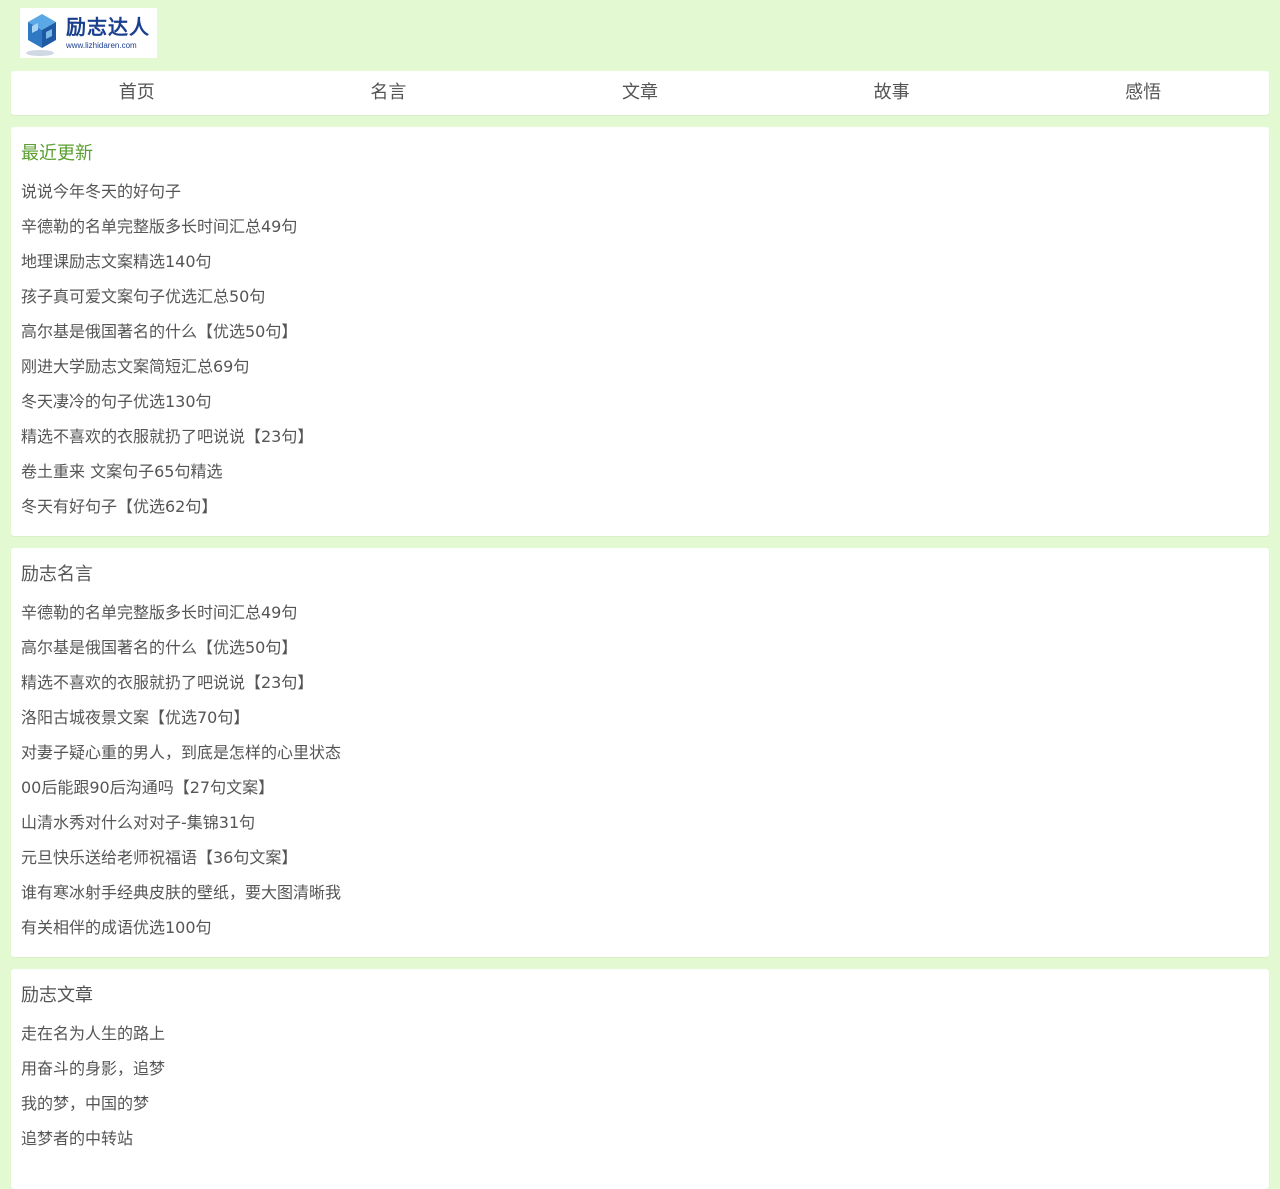 The height and width of the screenshot is (1189, 1280). What do you see at coordinates (101, 191) in the screenshot?
I see `article-link: 说说今年冬天的好句子` at bounding box center [101, 191].